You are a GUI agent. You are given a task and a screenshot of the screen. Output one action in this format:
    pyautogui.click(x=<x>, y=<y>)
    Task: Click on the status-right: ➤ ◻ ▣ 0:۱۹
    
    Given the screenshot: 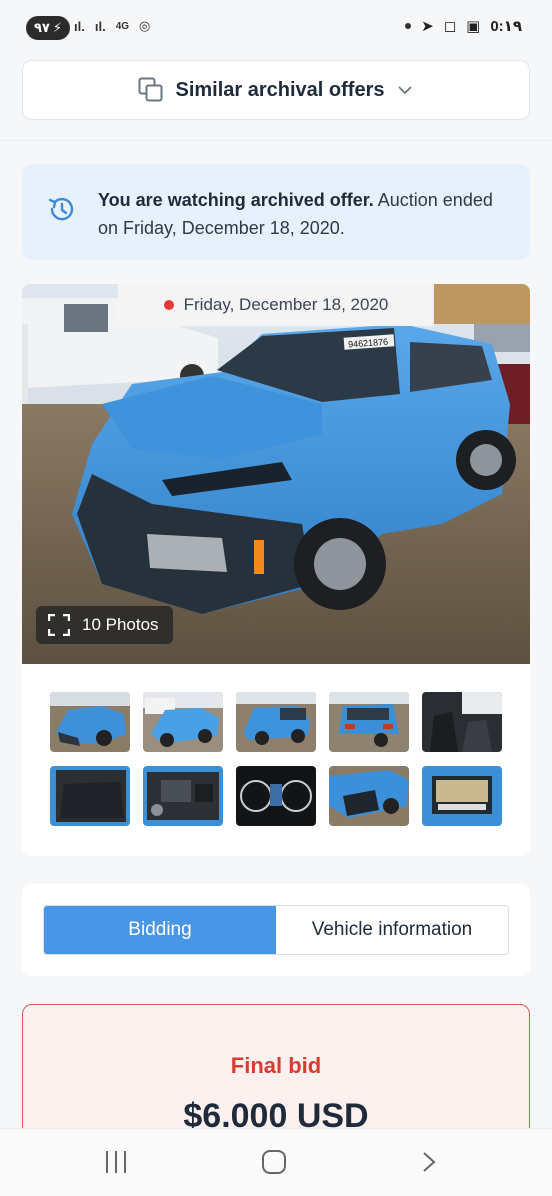 What is the action you would take?
    pyautogui.click(x=463, y=26)
    